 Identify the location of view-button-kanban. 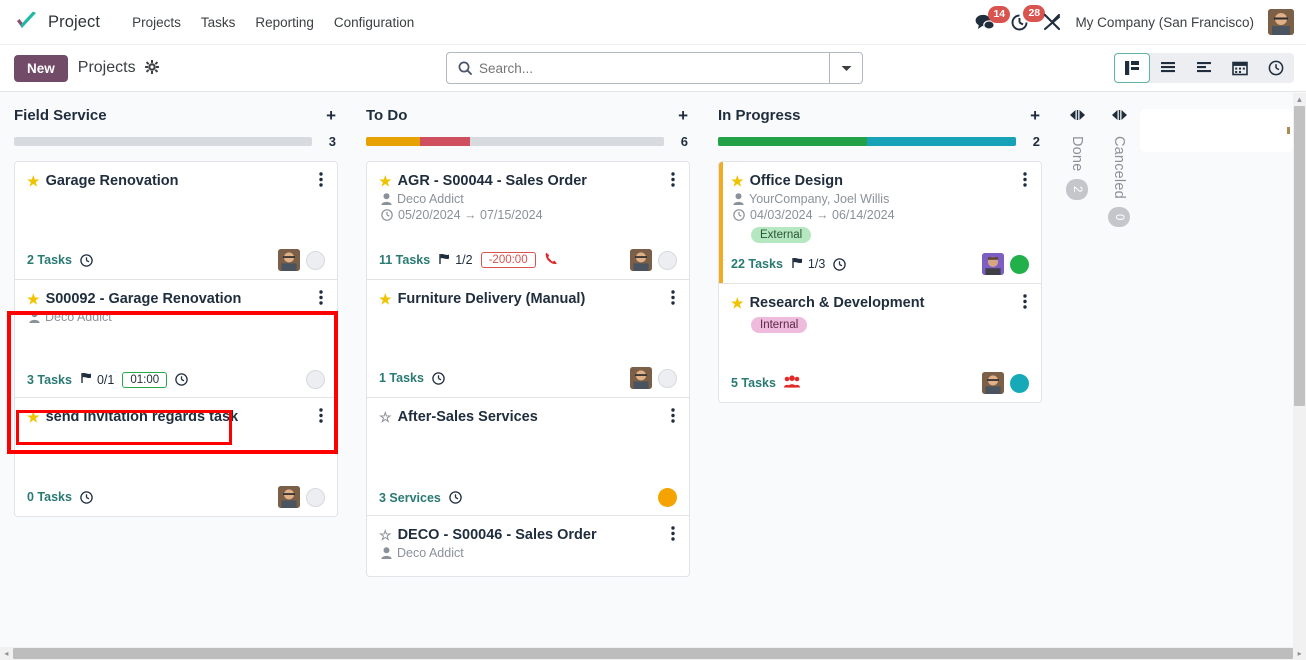
(1132, 68).